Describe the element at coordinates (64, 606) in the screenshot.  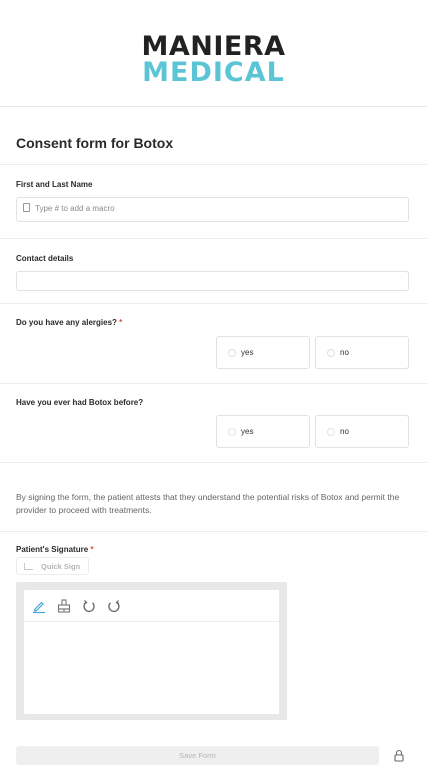
I see `stamp-icon` at that location.